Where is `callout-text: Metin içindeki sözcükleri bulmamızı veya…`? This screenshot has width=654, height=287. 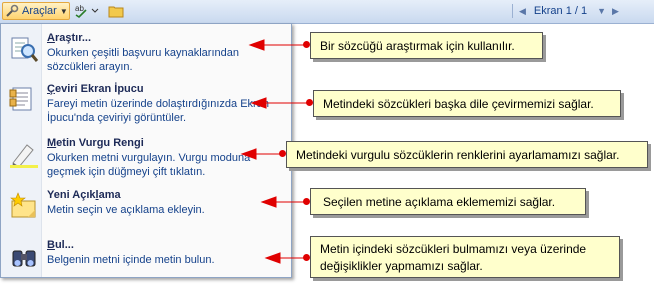 callout-text: Metin içindeki sözcükleri bulmamızı veya… is located at coordinates (453, 249).